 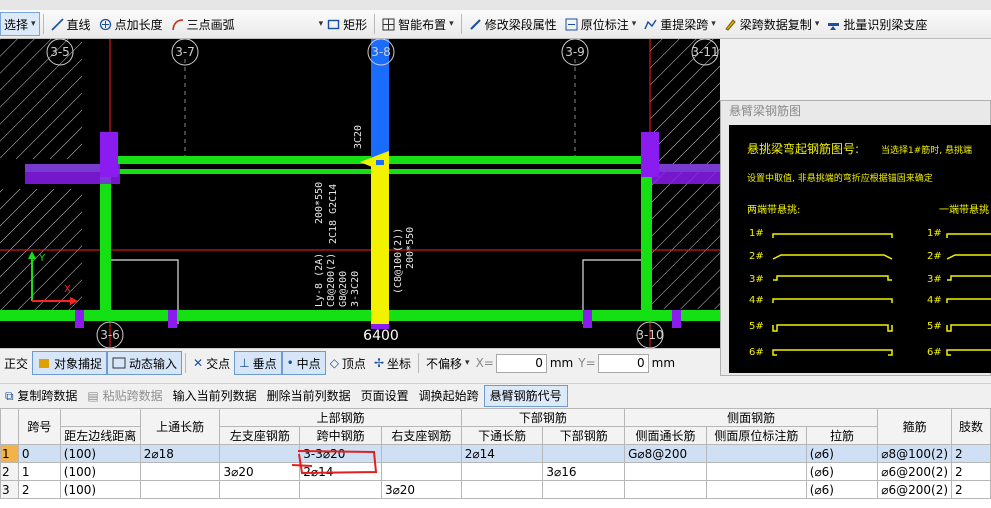 What do you see at coordinates (39, 471) in the screenshot?
I see `table-cell: 1` at bounding box center [39, 471].